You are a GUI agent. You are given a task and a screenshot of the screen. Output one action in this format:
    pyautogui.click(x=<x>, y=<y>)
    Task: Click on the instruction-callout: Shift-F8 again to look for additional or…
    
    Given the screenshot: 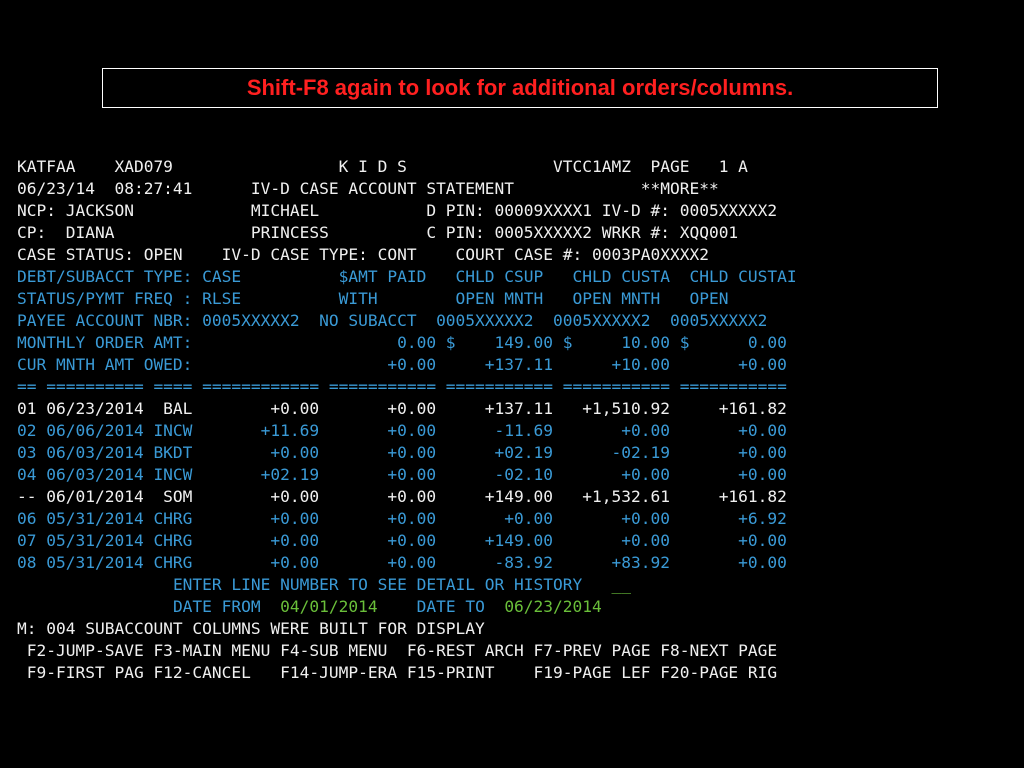 What is the action you would take?
    pyautogui.click(x=520, y=88)
    